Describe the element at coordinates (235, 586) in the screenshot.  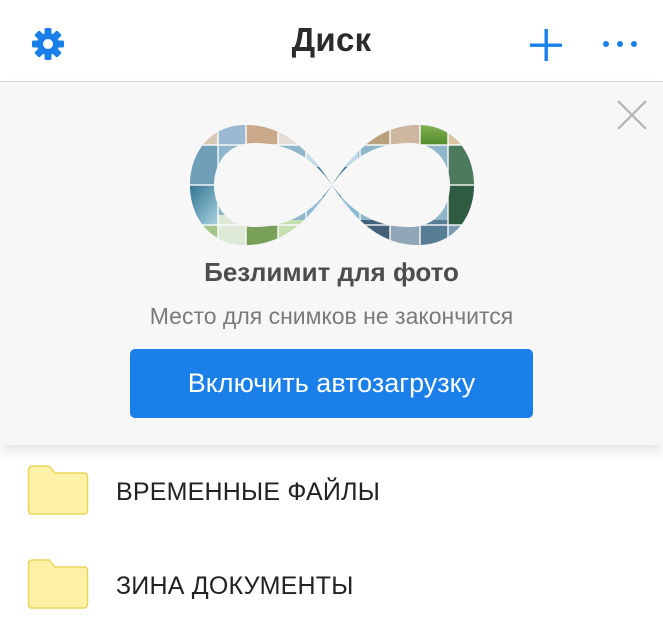
I see `folder-name: ЗИНА ДОКУМЕНТЫ` at that location.